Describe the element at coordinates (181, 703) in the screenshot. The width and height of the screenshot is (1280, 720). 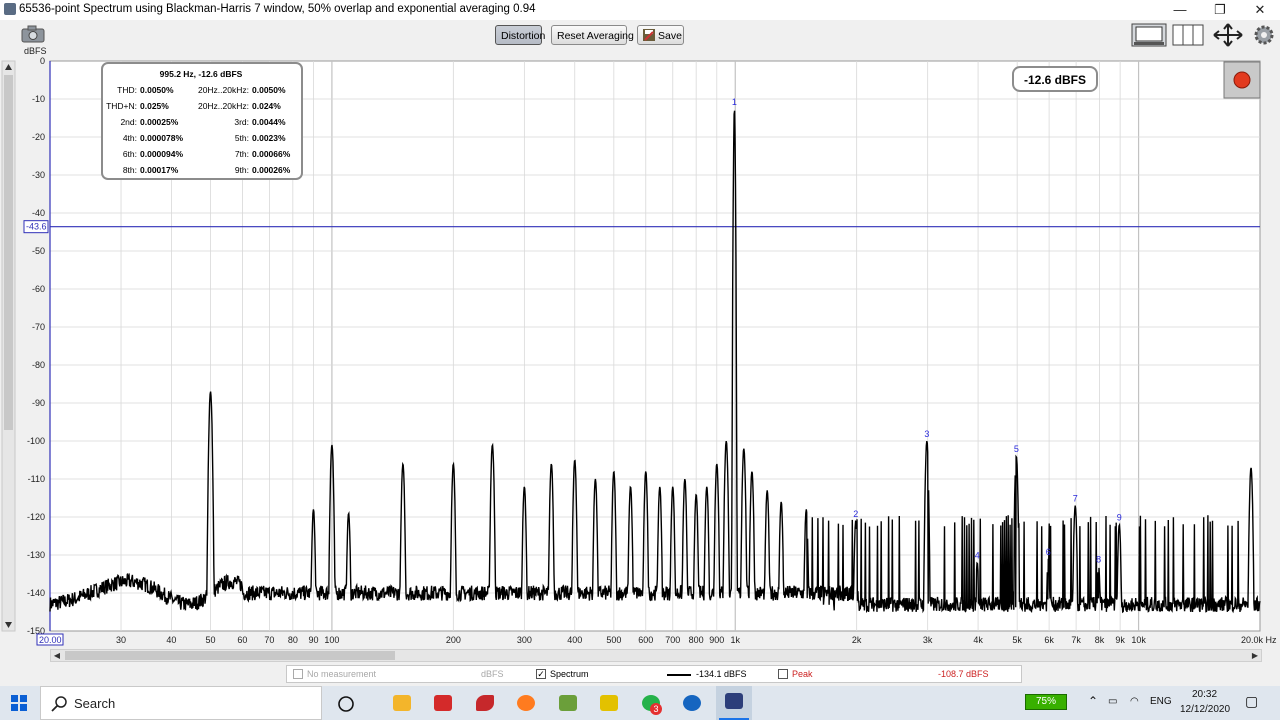
I see `taskbar-search: Search` at that location.